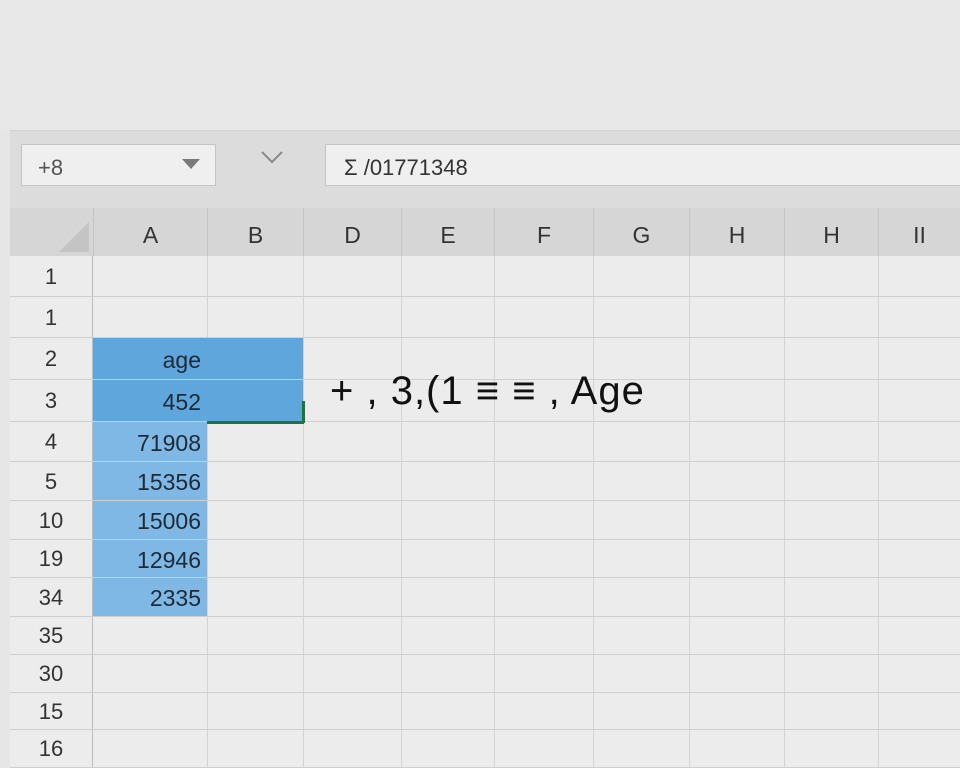 The image size is (960, 768). I want to click on row-header-7: 19, so click(51, 559).